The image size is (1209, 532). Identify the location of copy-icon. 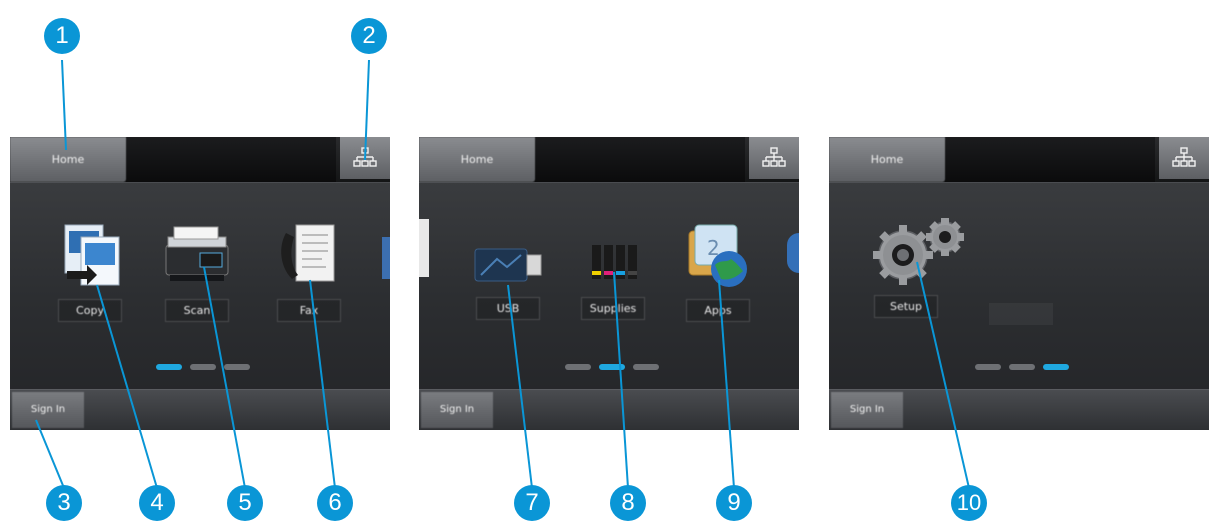
(90, 256).